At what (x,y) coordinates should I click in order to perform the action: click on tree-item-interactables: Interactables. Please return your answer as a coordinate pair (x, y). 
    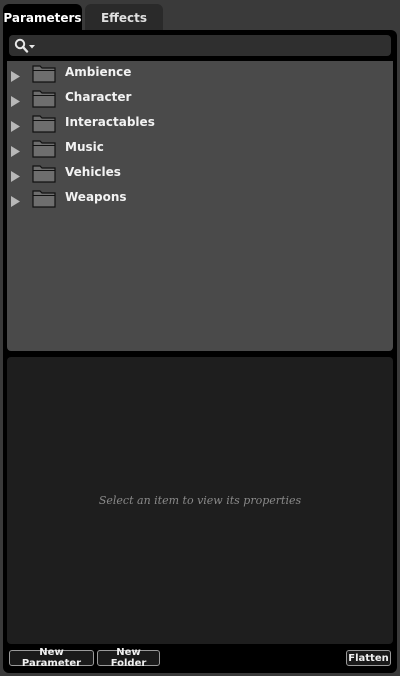
    Looking at the image, I should click on (200, 123).